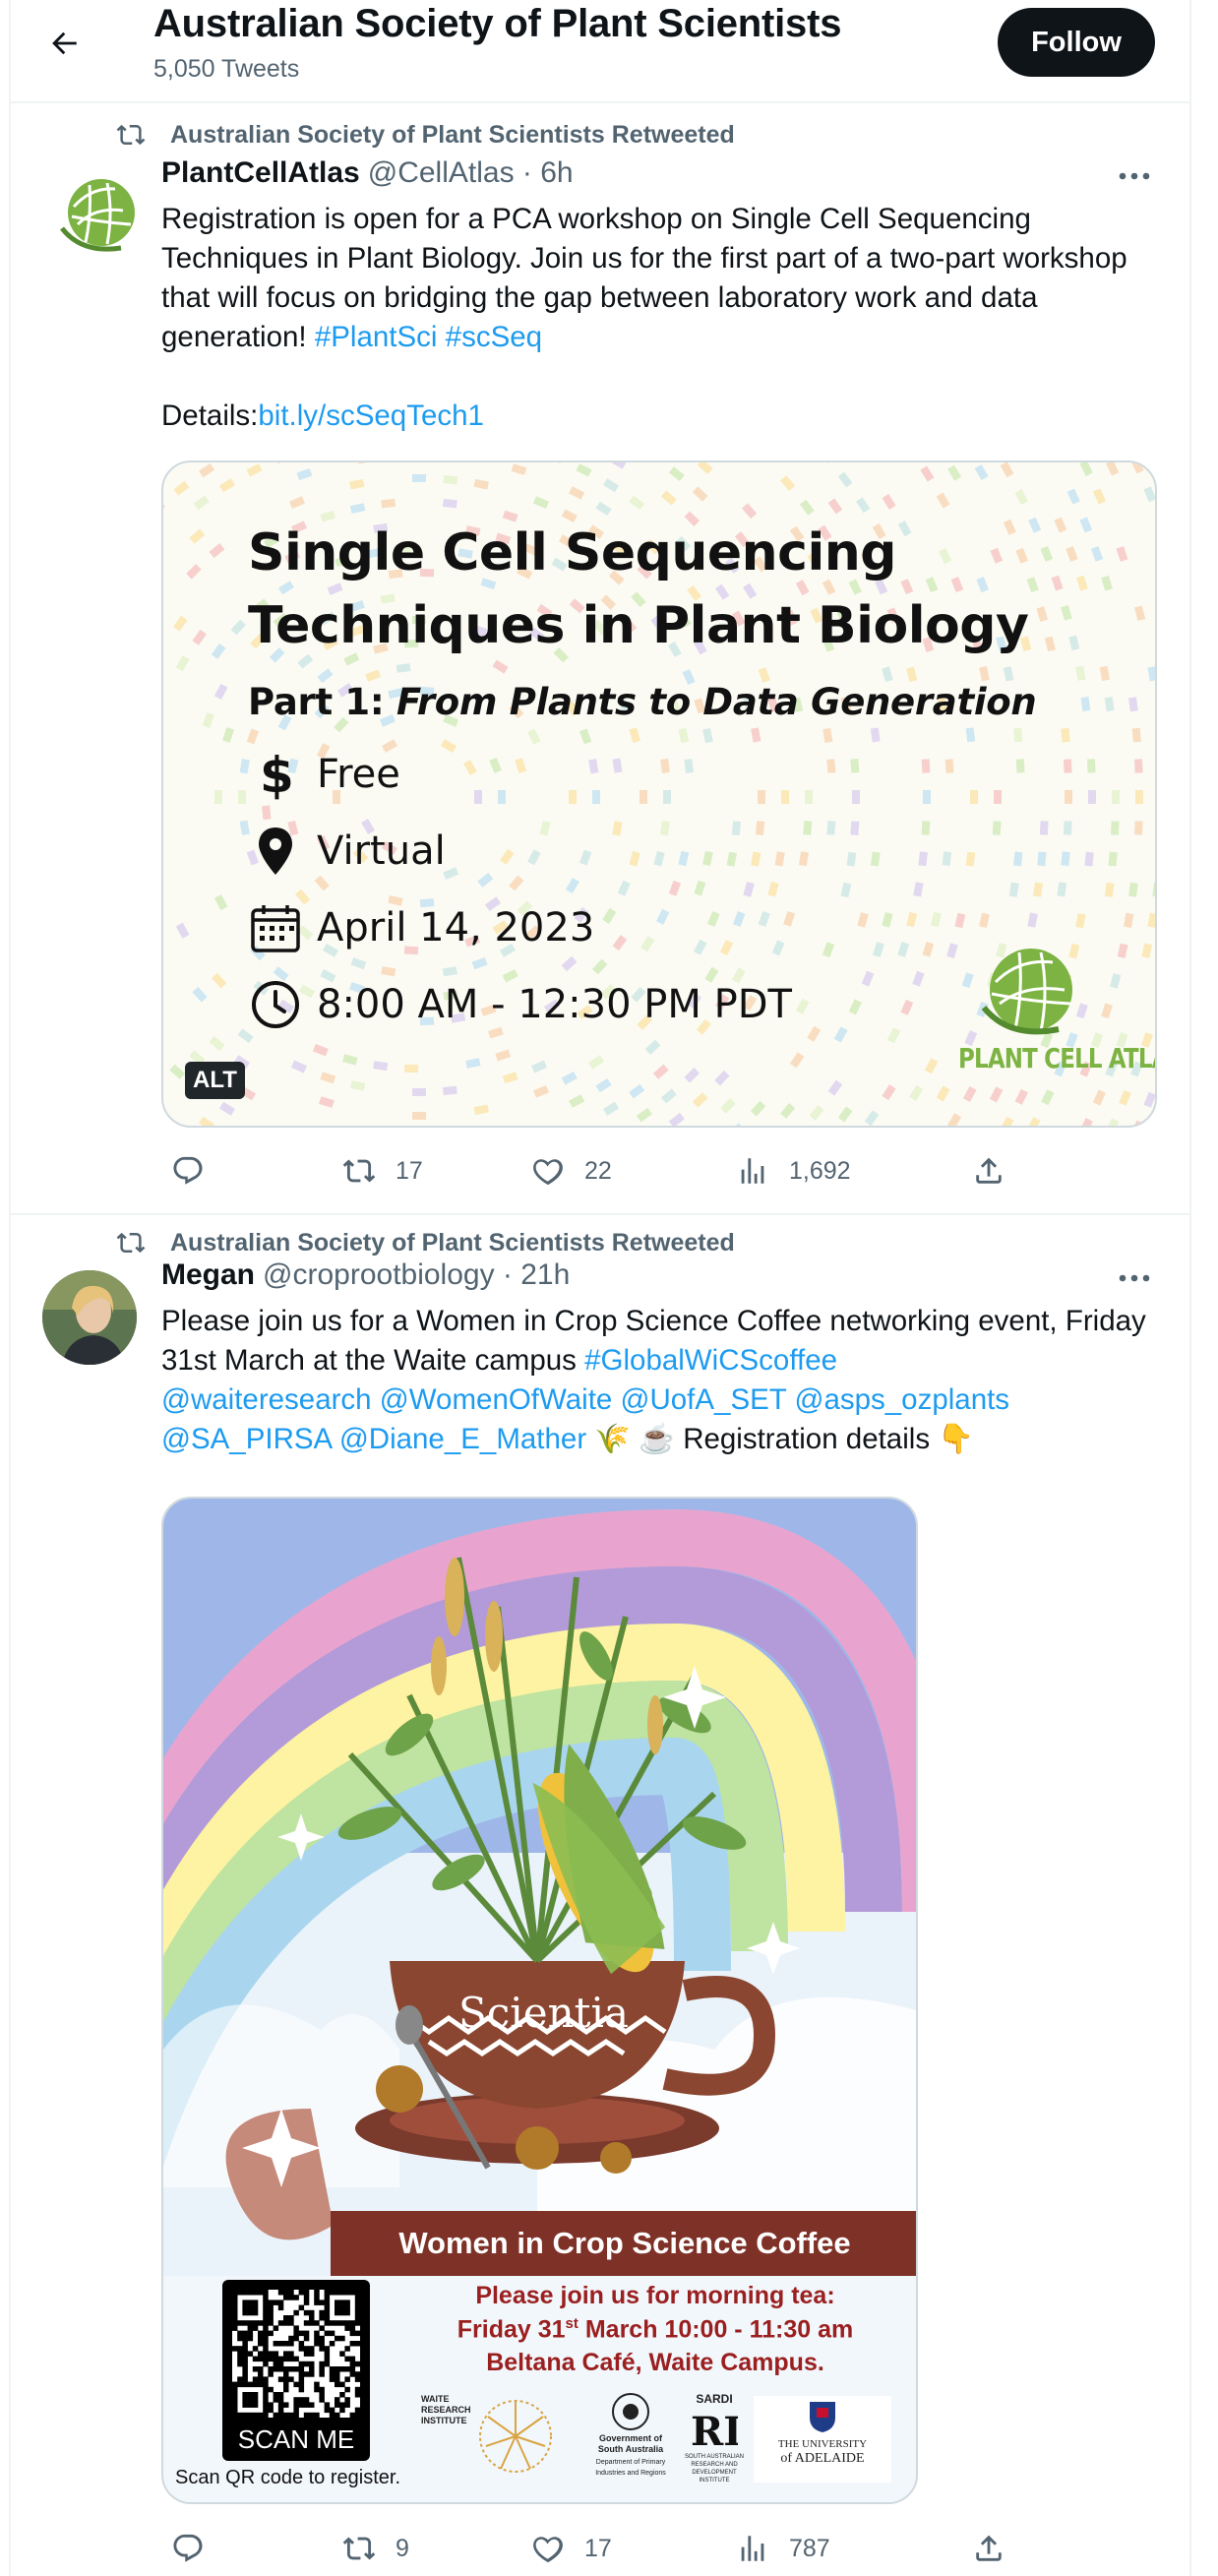  What do you see at coordinates (598, 2548) in the screenshot?
I see `like-count: 17` at bounding box center [598, 2548].